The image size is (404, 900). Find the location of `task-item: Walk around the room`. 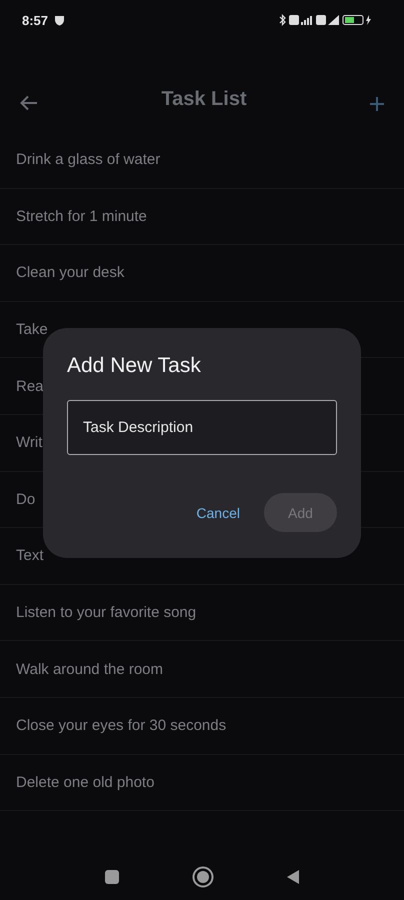

task-item: Walk around the room is located at coordinates (90, 669).